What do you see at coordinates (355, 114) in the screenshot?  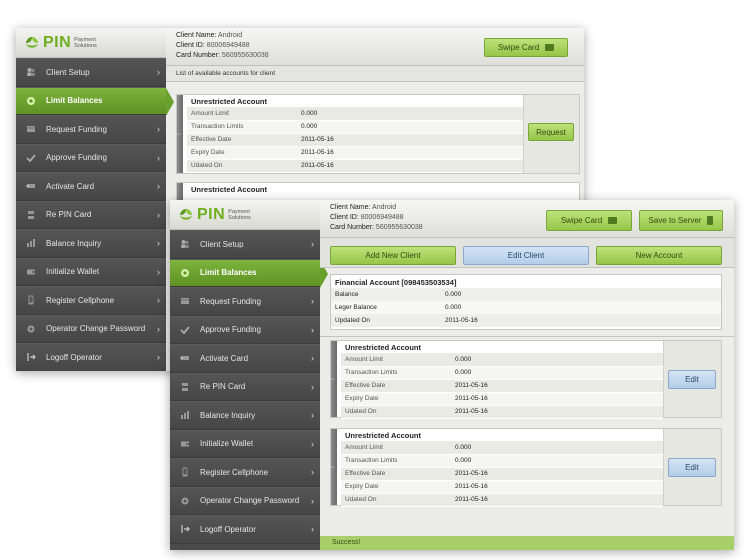 I see `table-row: Amount Limit 0.000` at bounding box center [355, 114].